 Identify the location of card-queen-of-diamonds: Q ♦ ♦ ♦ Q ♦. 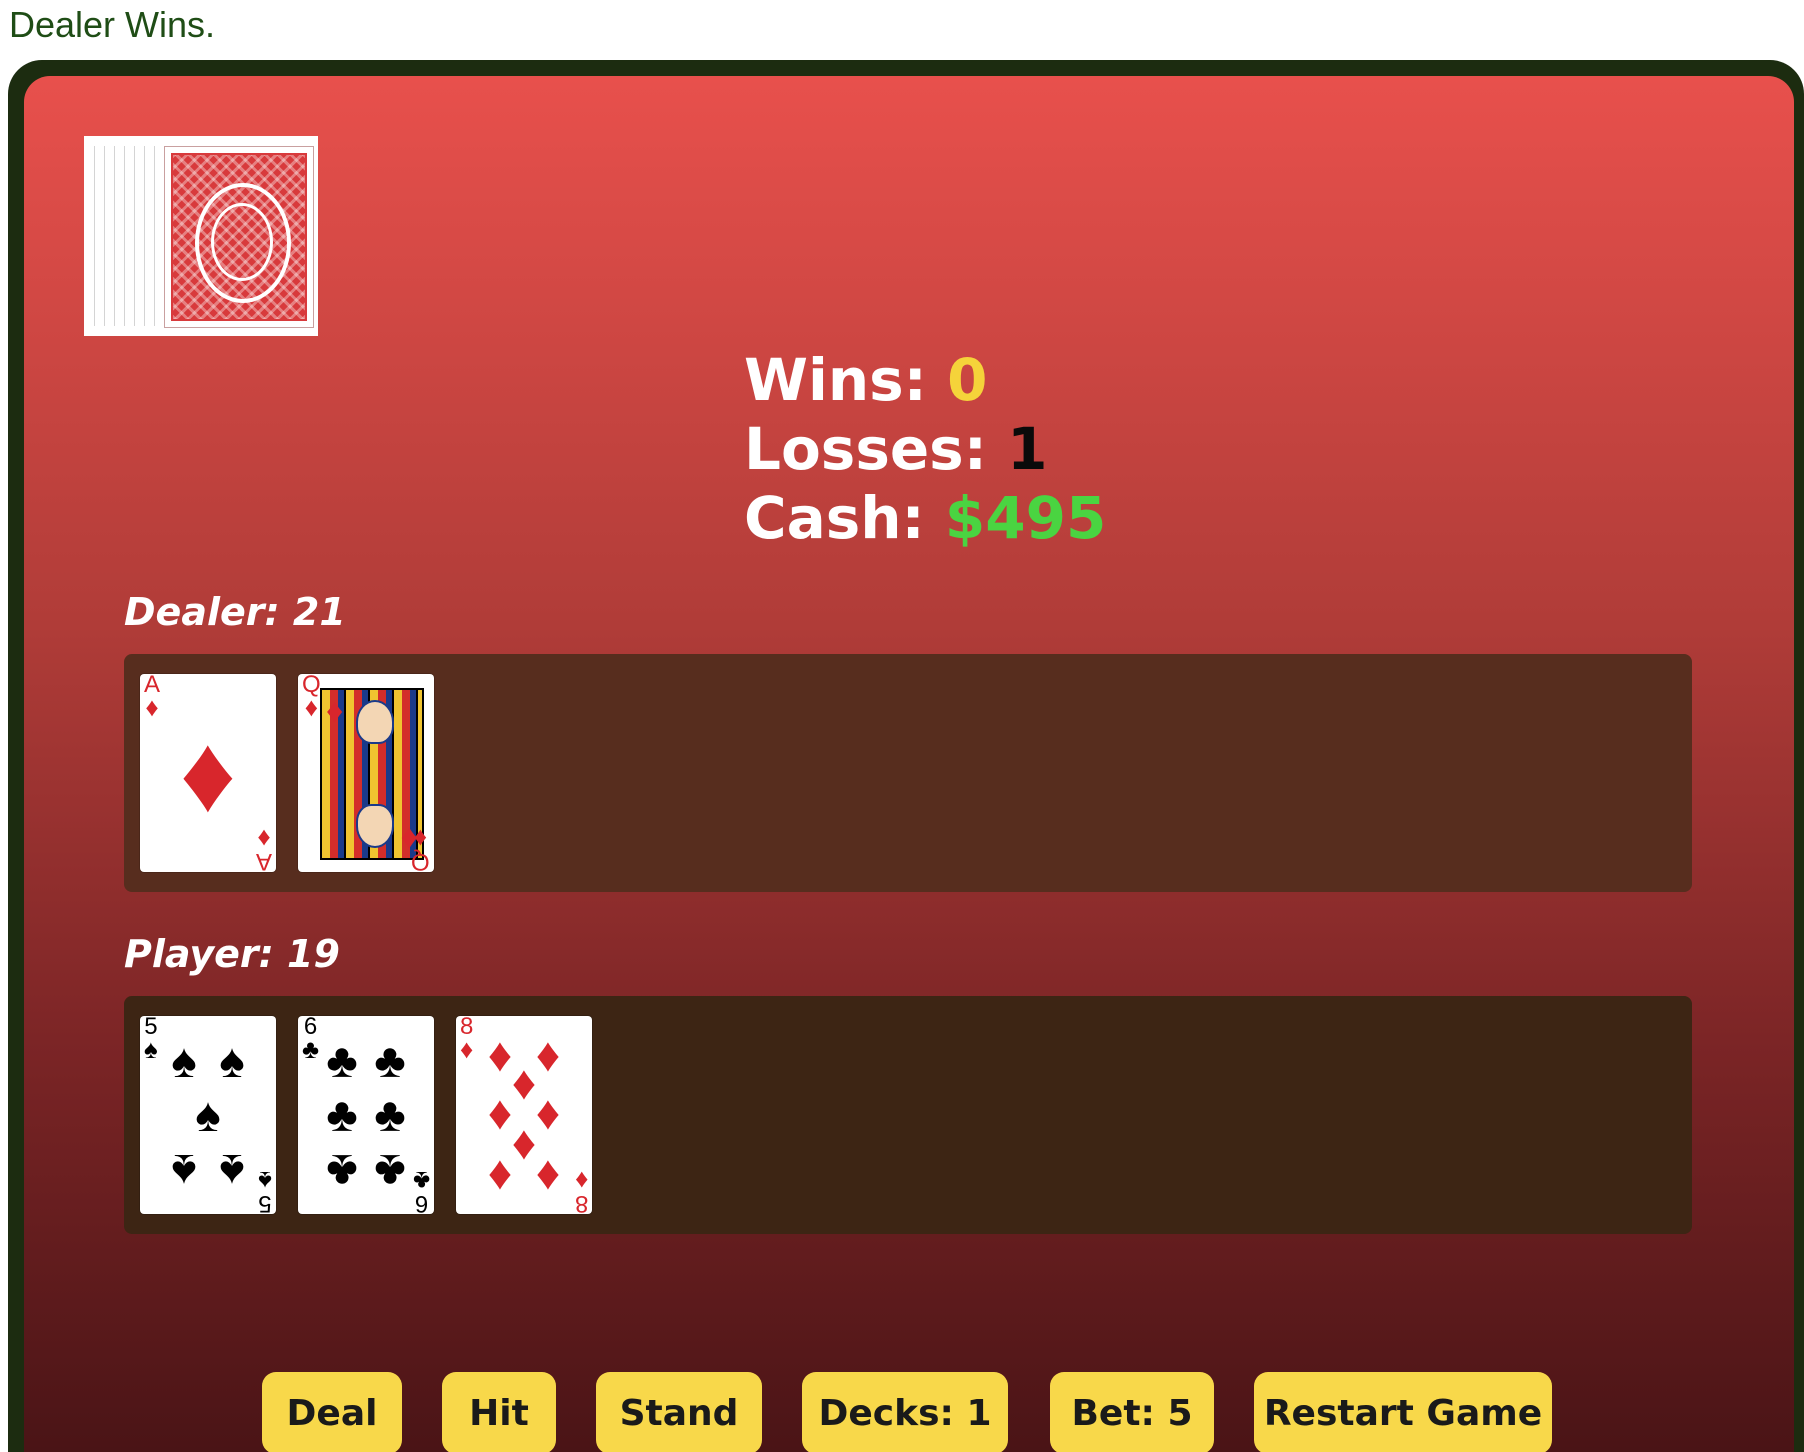
(366, 773).